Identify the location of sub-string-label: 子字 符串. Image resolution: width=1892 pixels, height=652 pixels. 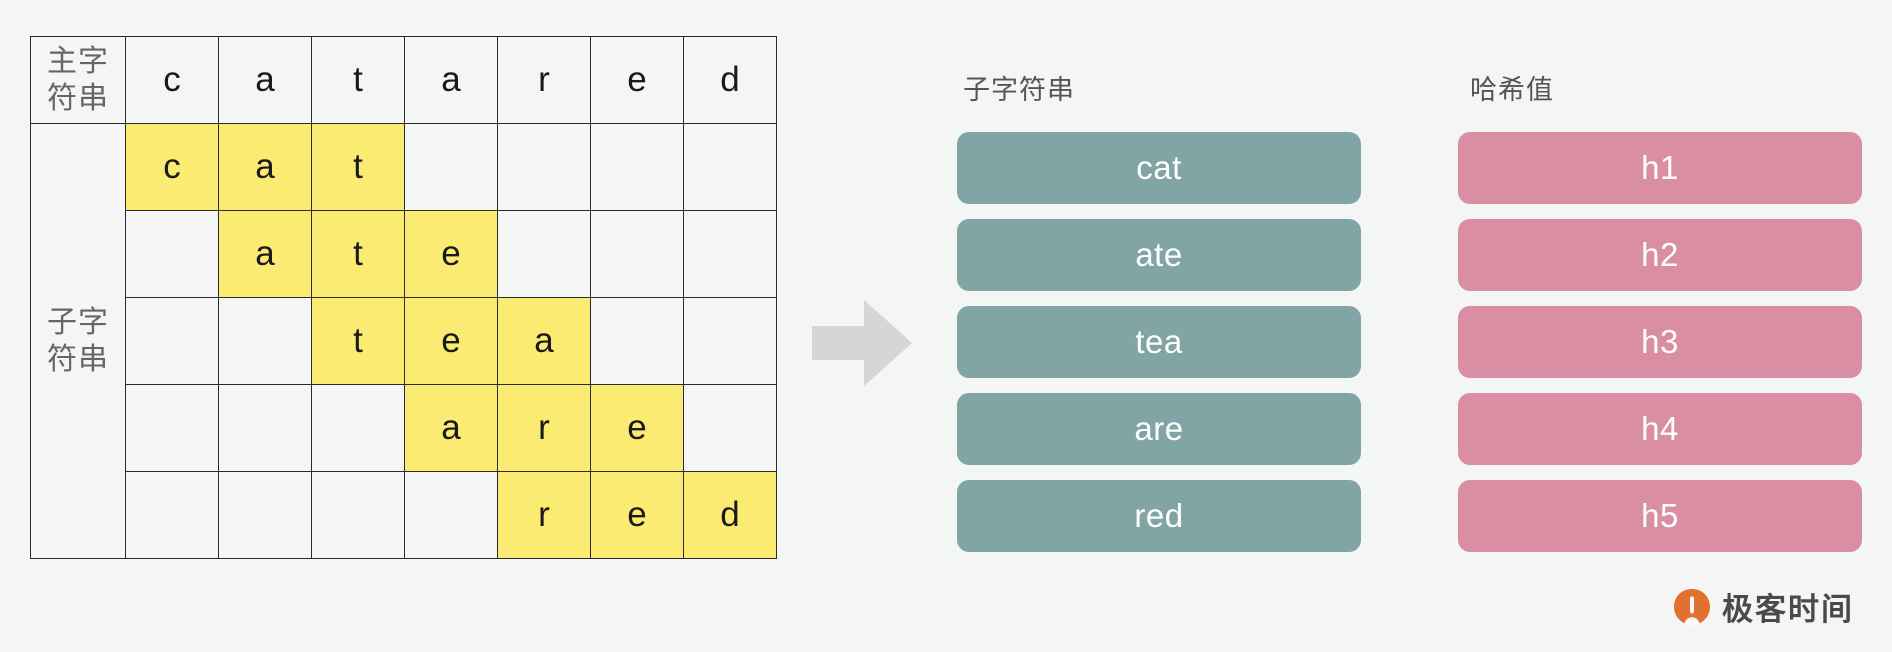
(78, 341).